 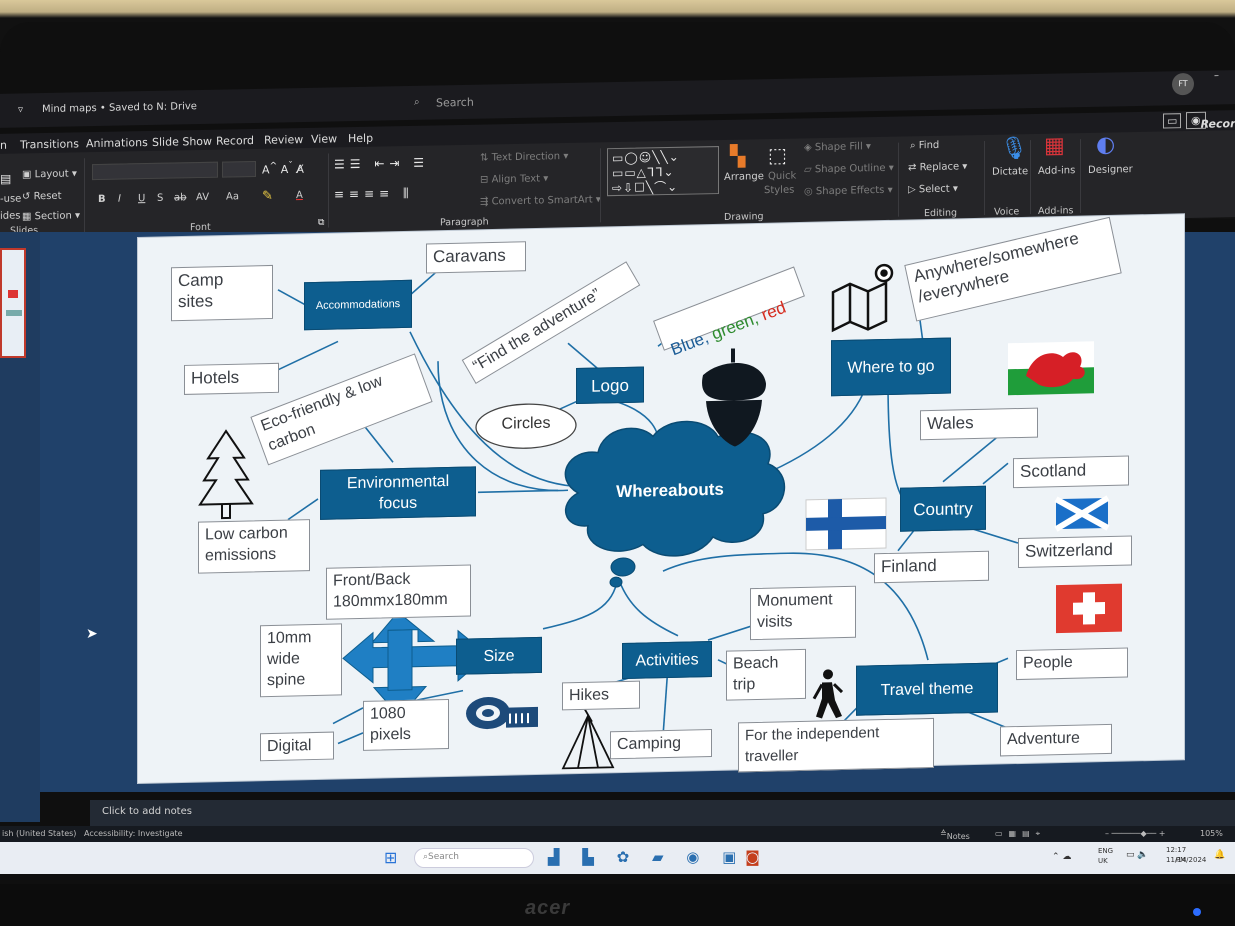 What do you see at coordinates (222, 293) in the screenshot?
I see `camp-sites-box: Camp sites` at bounding box center [222, 293].